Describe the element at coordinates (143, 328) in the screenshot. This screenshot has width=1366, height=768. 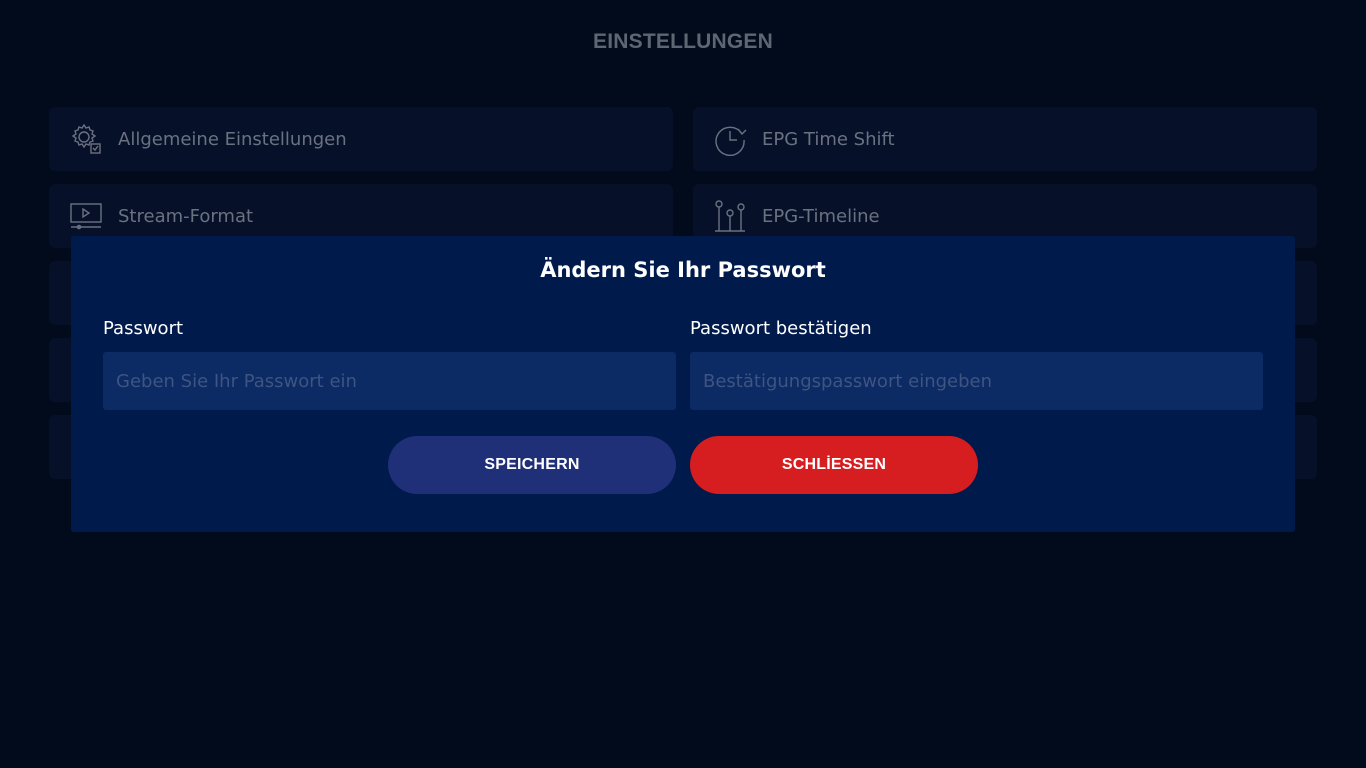
I see `password-label: Passwort` at that location.